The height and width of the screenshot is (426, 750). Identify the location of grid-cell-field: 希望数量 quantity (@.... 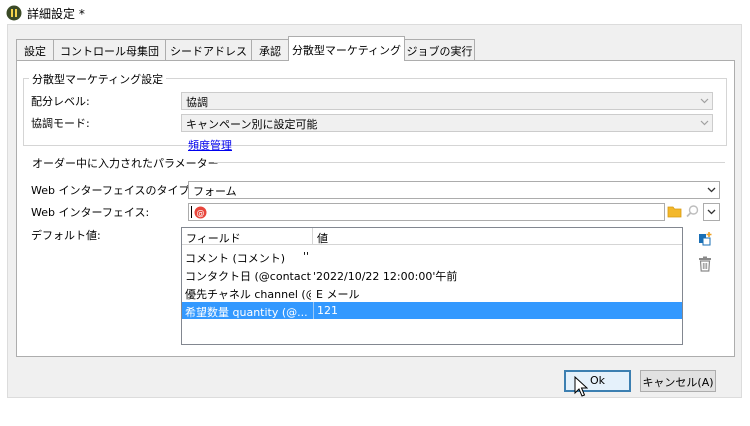
(246, 312).